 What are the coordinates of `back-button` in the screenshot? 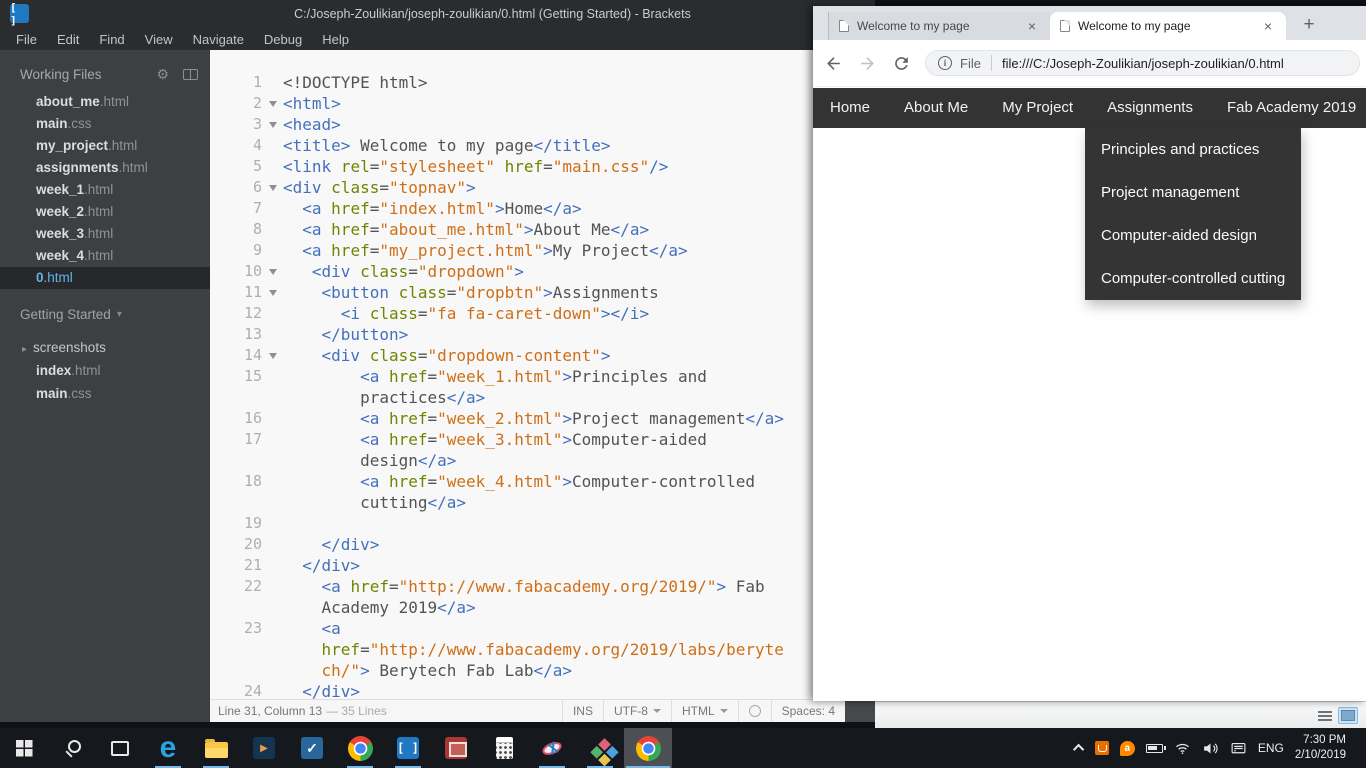 It's located at (833, 63).